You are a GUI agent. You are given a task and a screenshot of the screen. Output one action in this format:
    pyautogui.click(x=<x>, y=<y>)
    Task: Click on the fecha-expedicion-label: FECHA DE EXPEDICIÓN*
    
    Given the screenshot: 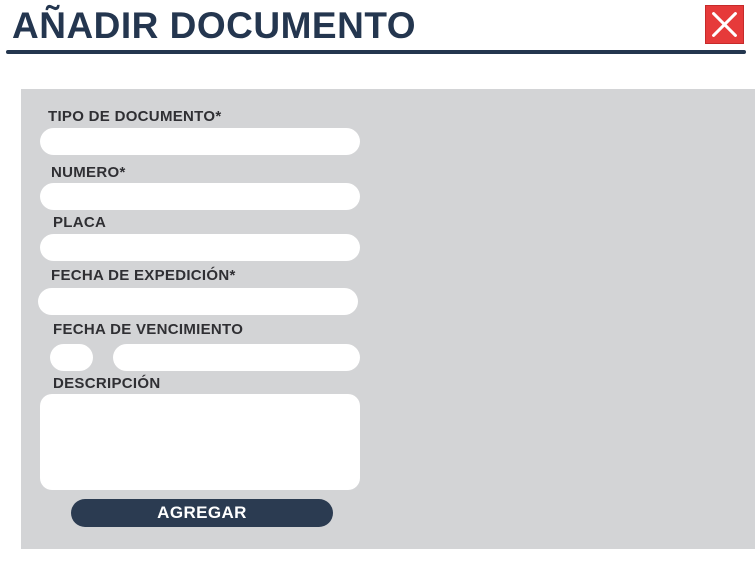 What is the action you would take?
    pyautogui.click(x=143, y=275)
    